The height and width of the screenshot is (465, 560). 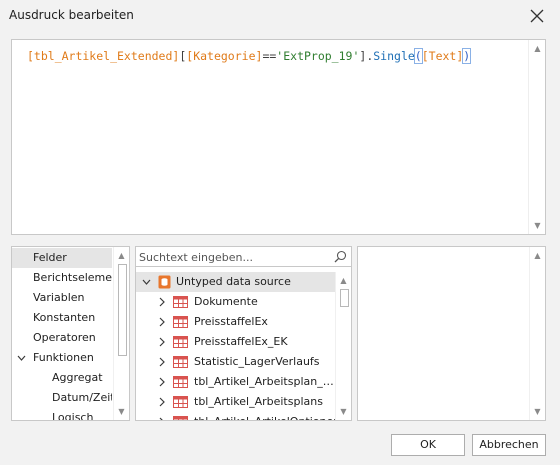 I want to click on tree-item-label: Statistic_LagerVerlaufs, so click(x=257, y=361).